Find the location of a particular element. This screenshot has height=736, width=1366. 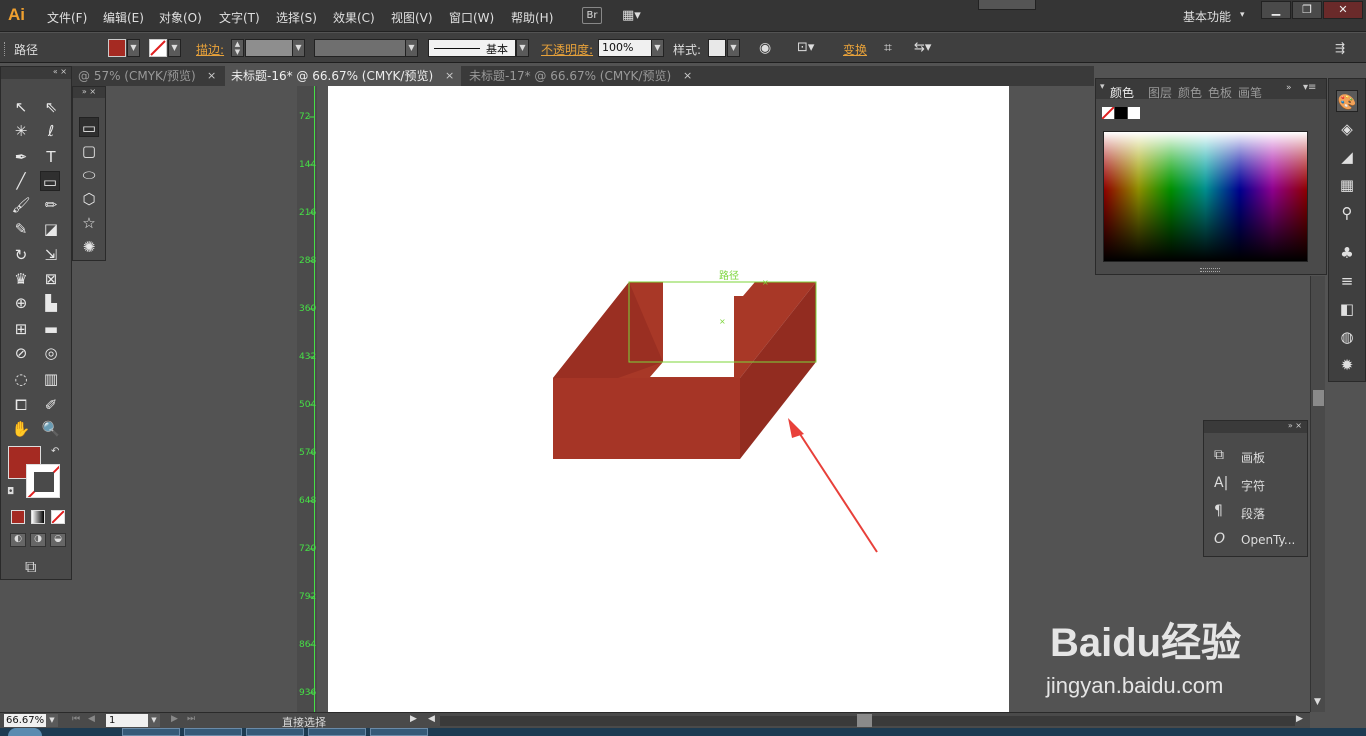

shape-builder-tool-icon: ⊕ is located at coordinates (21, 303).